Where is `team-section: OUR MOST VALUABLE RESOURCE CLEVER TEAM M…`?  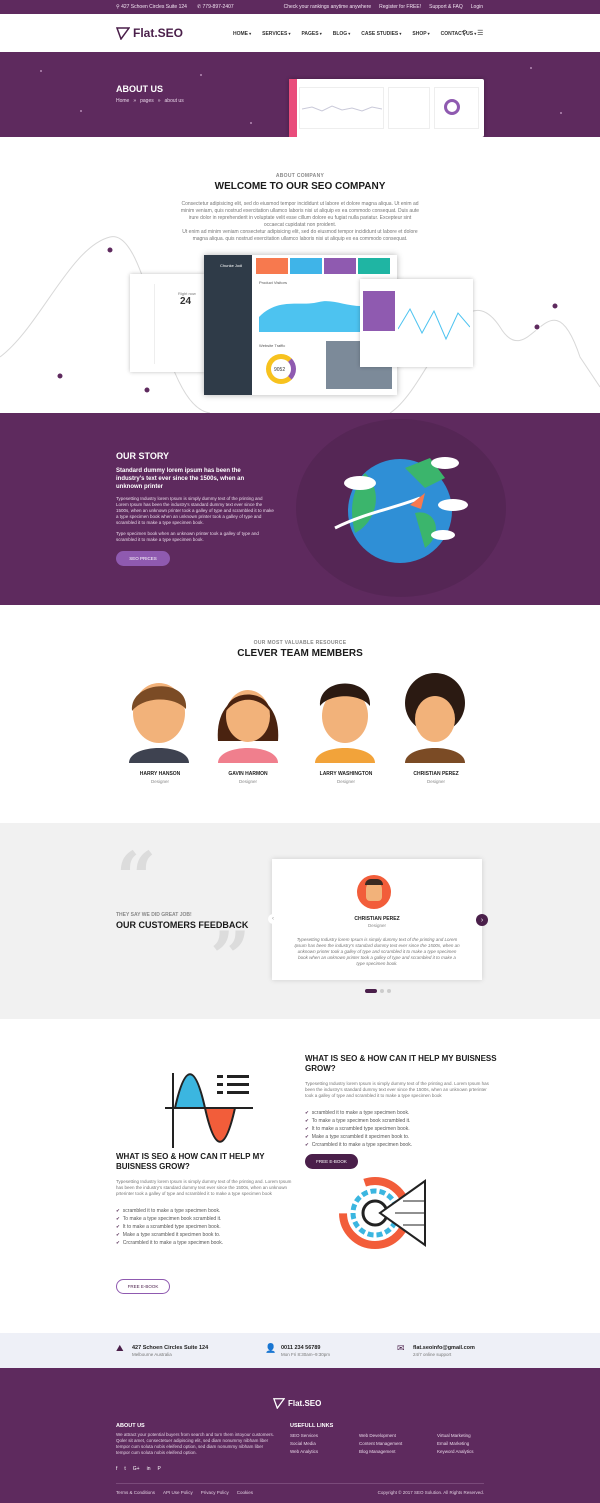
team-section: OUR MOST VALUABLE RESOURCE CLEVER TEAM M… is located at coordinates (300, 714).